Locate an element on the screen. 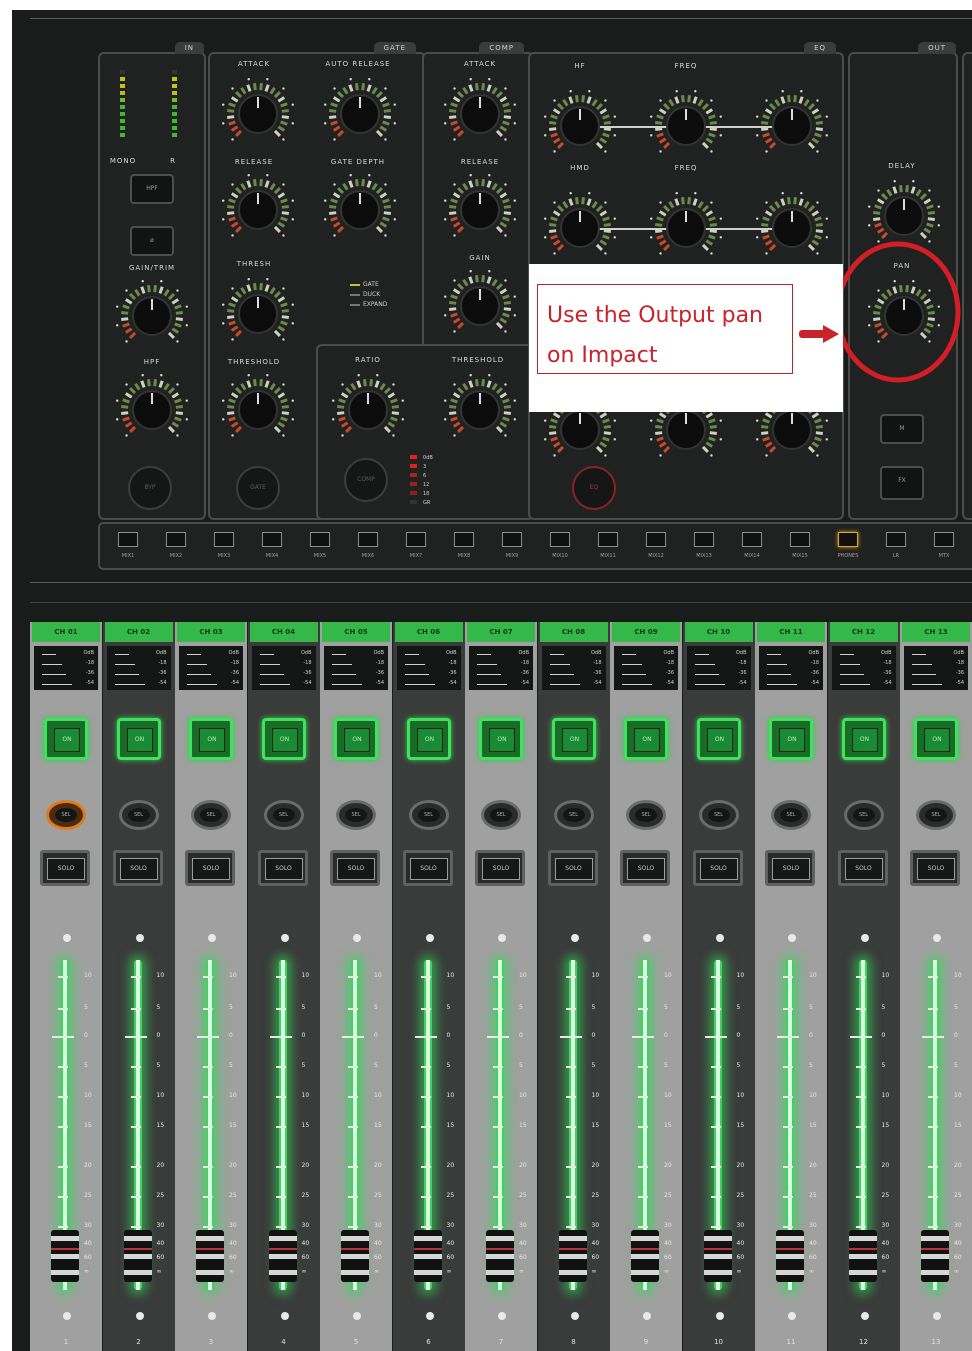  comp-enable-button: COMP is located at coordinates (366, 480).